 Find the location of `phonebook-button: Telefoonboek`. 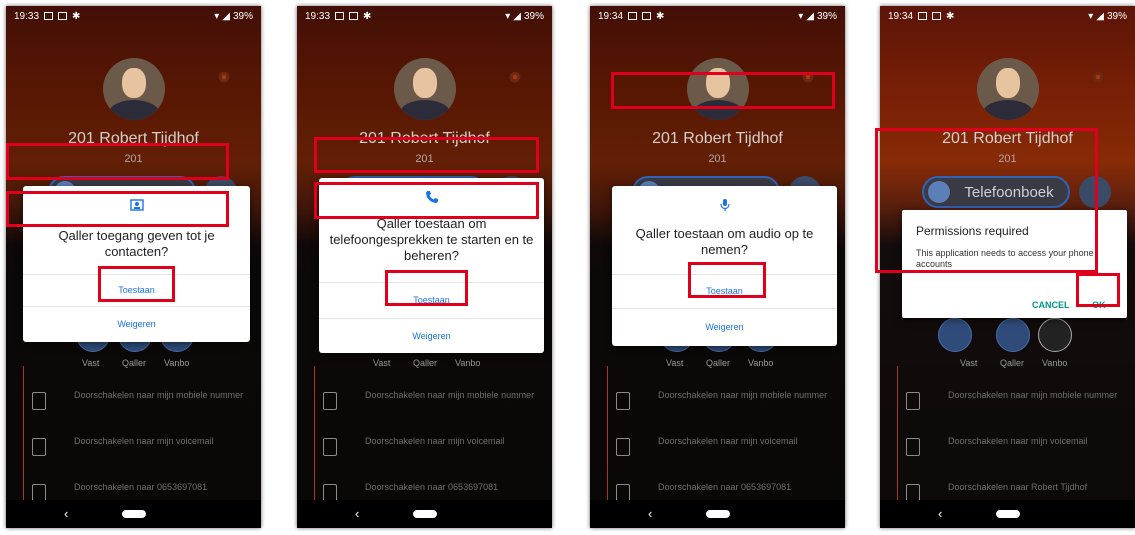

phonebook-button: Telefoonboek is located at coordinates (996, 192).